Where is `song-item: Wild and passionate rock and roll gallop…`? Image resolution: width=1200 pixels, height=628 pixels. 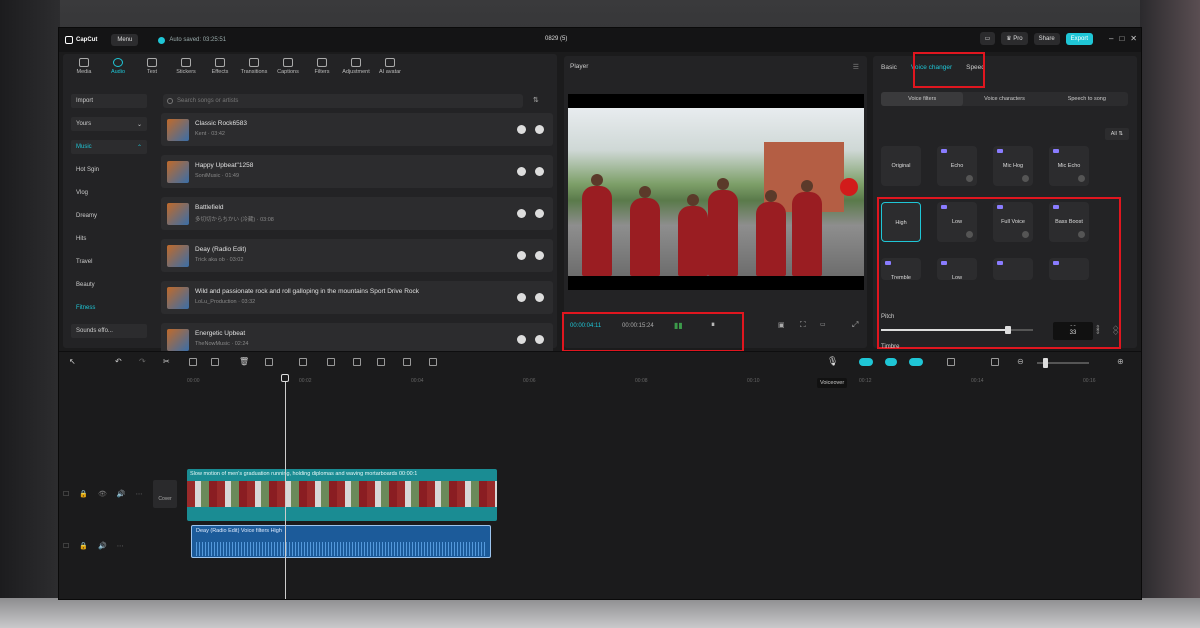 song-item: Wild and passionate rock and roll gallop… is located at coordinates (357, 297).